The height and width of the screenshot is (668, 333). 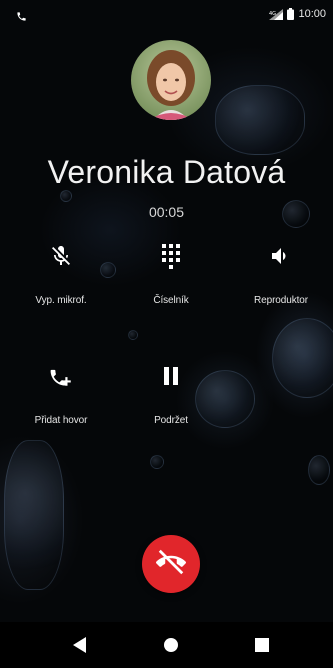 What do you see at coordinates (171, 402) in the screenshot?
I see `hold-button: Podržet` at bounding box center [171, 402].